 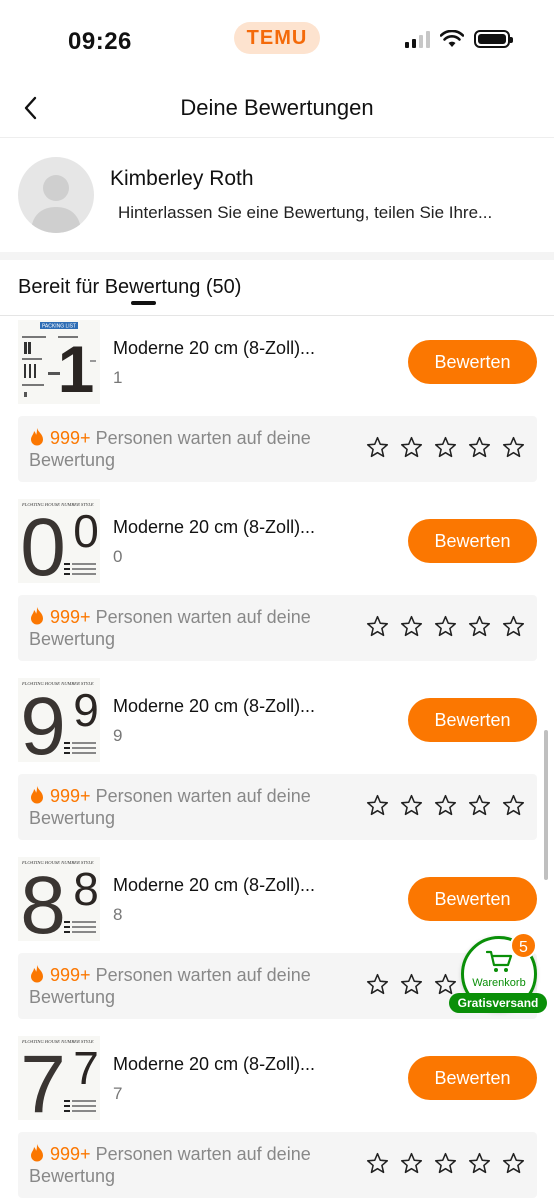 I want to click on wifi-icon, so click(x=452, y=38).